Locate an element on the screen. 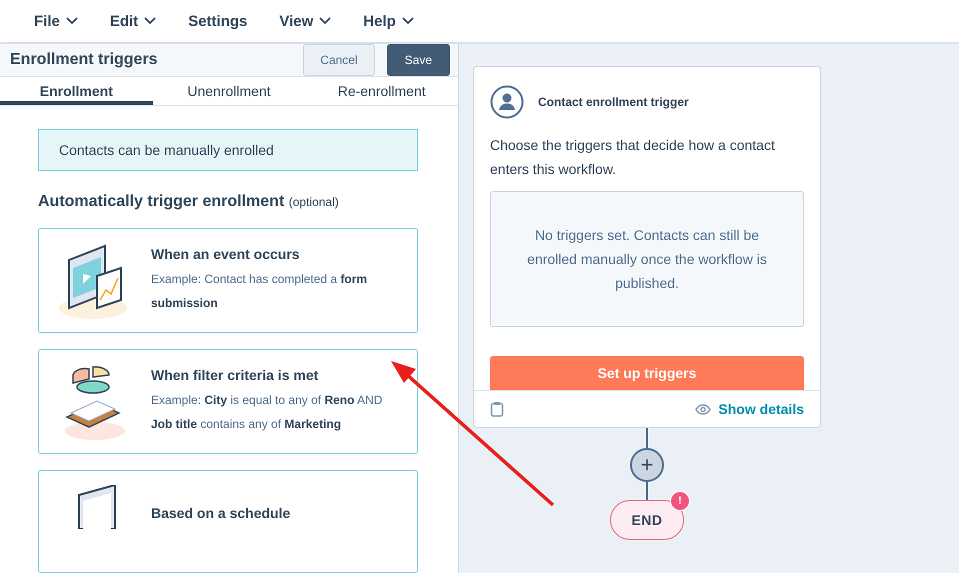 Image resolution: width=959 pixels, height=573 pixels. option-description: Example: City is equal to any of Reno AND Job title contains any of Marketing is located at coordinates (267, 412).